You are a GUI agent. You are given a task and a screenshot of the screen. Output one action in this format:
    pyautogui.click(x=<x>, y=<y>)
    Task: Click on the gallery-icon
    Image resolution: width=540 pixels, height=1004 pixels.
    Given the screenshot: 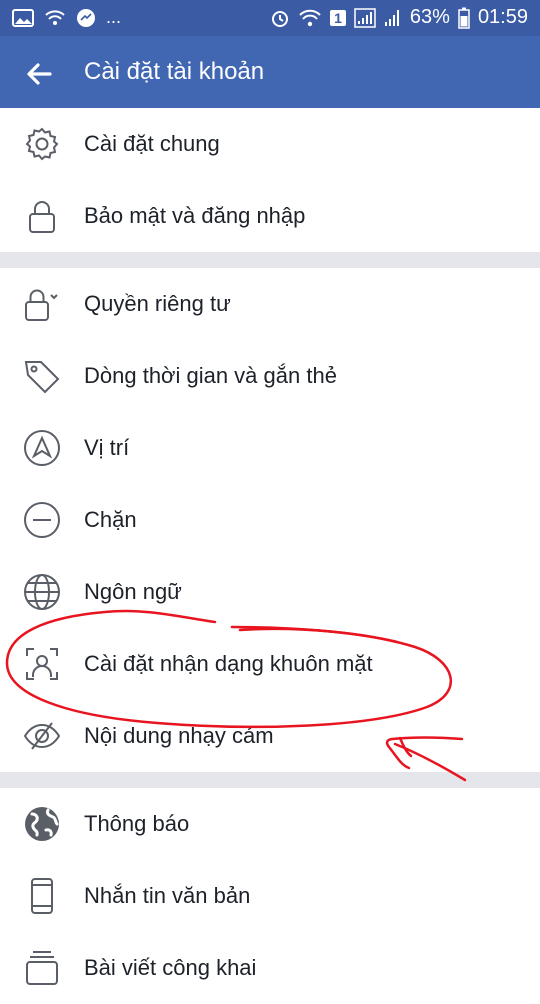 What is the action you would take?
    pyautogui.click(x=23, y=17)
    